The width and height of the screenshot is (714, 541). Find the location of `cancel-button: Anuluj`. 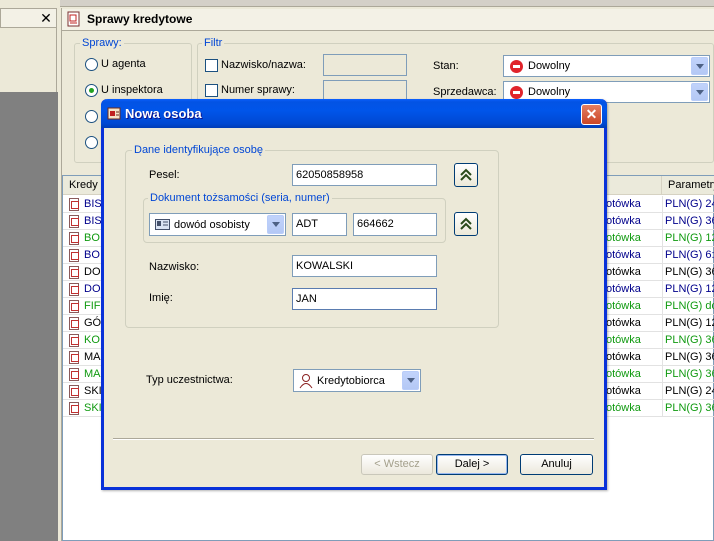

cancel-button: Anuluj is located at coordinates (556, 464).